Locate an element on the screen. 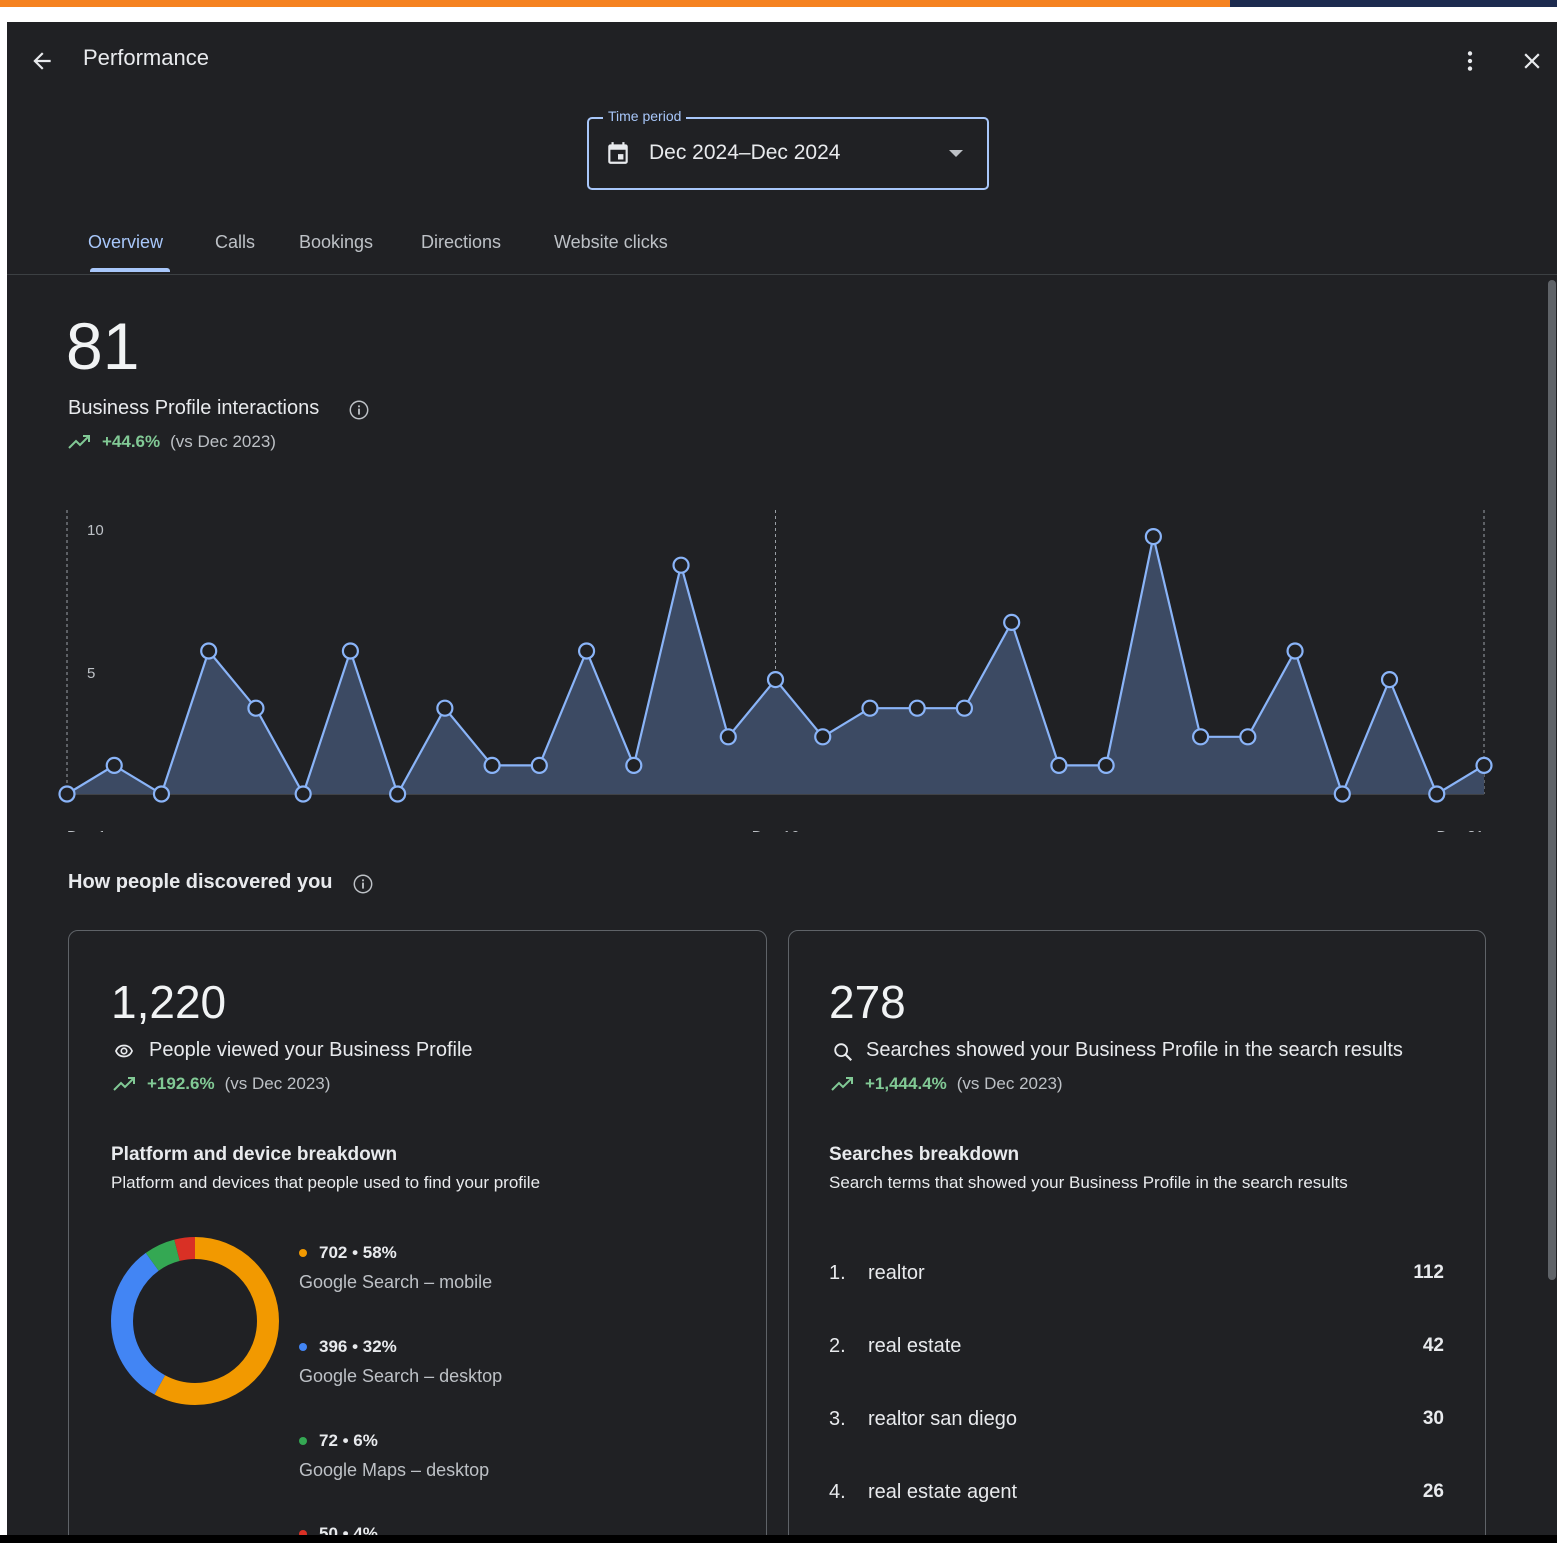 This screenshot has height=1543, width=1557. search-term-row: 2. real estate 42 is located at coordinates (1136, 1350).